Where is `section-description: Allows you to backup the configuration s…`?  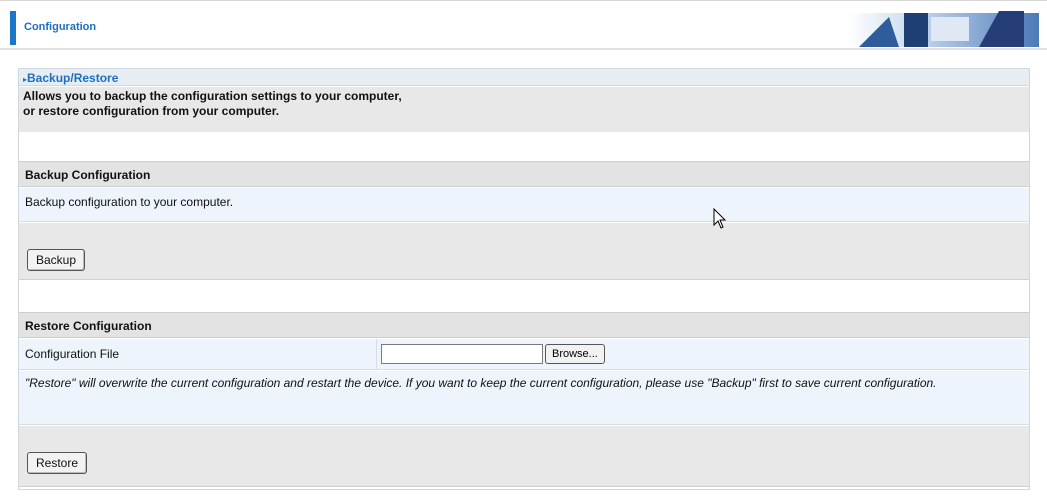
section-description: Allows you to backup the configuration s… is located at coordinates (524, 109).